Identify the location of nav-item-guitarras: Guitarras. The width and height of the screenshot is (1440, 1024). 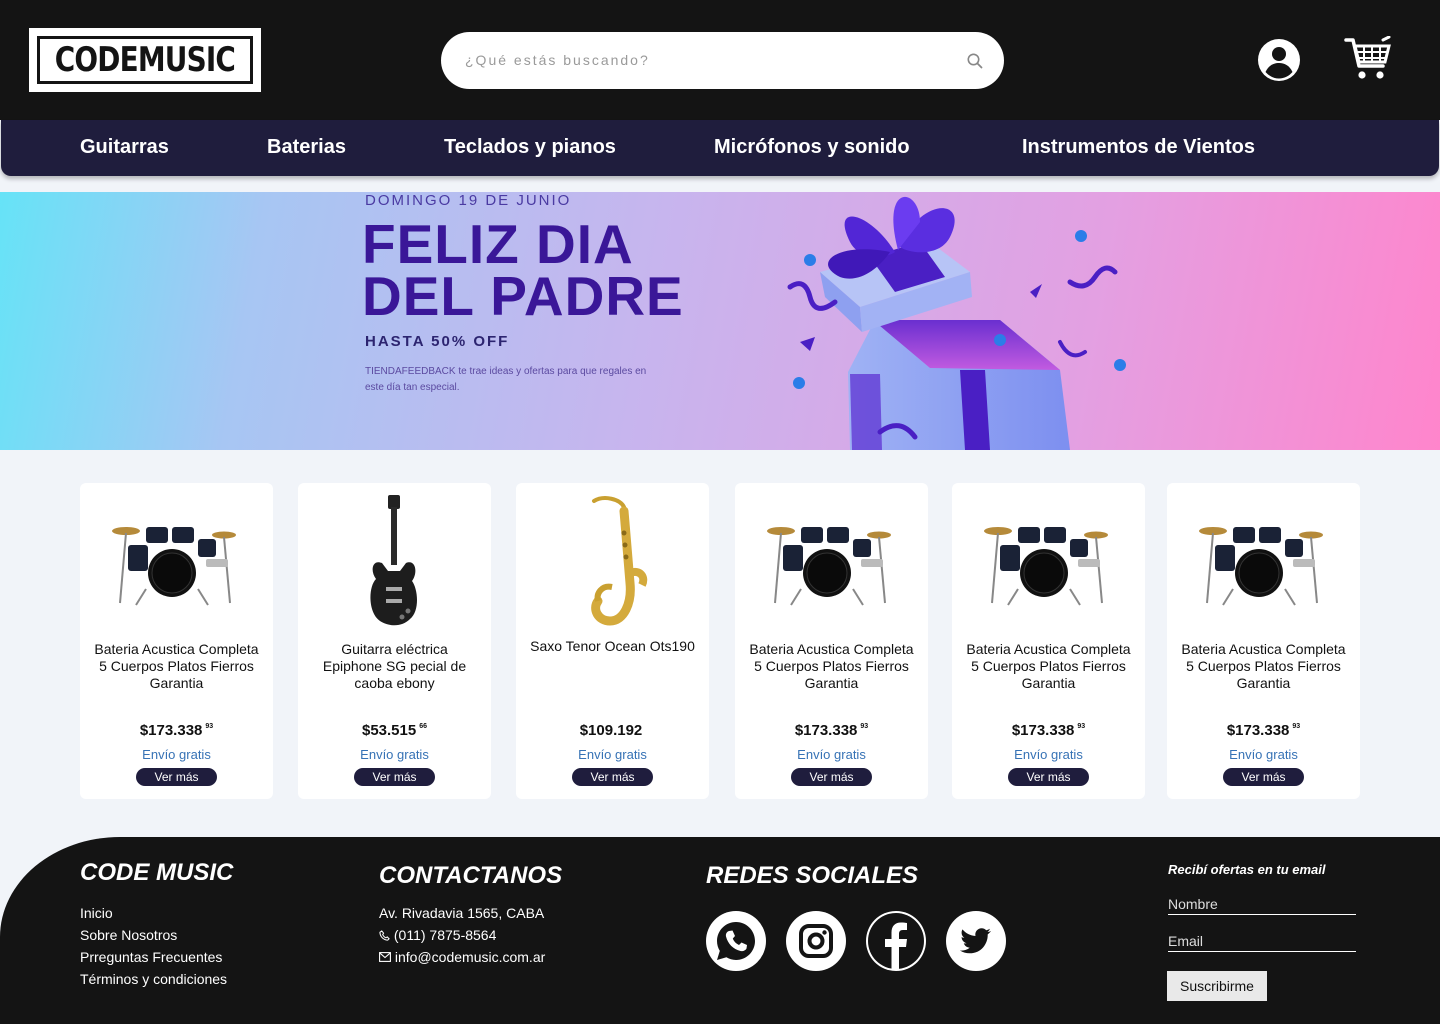
(124, 147).